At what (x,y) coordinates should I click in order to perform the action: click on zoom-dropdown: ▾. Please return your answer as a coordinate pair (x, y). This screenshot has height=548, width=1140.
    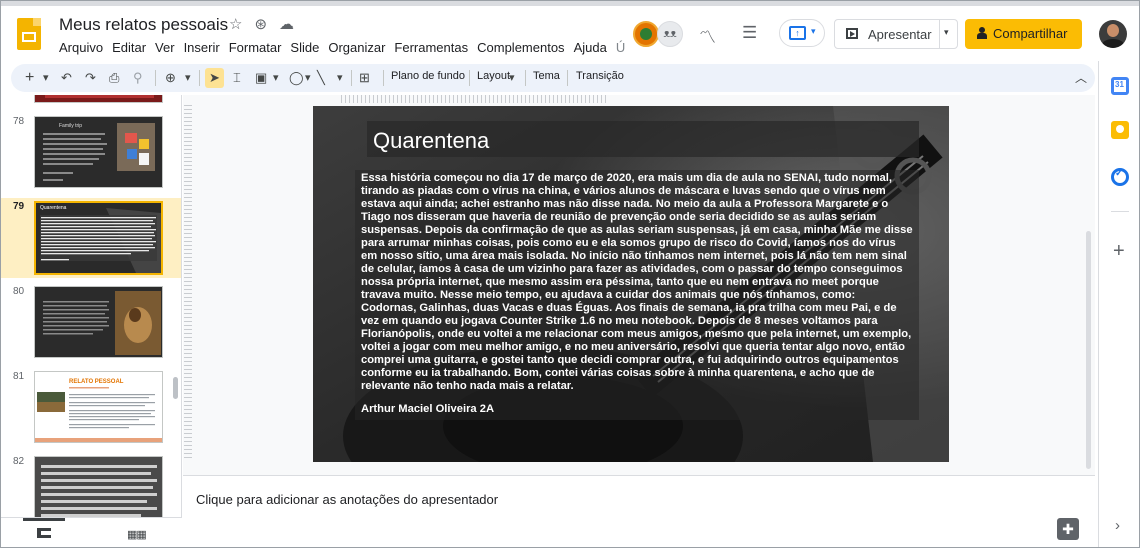
    Looking at the image, I should click on (188, 78).